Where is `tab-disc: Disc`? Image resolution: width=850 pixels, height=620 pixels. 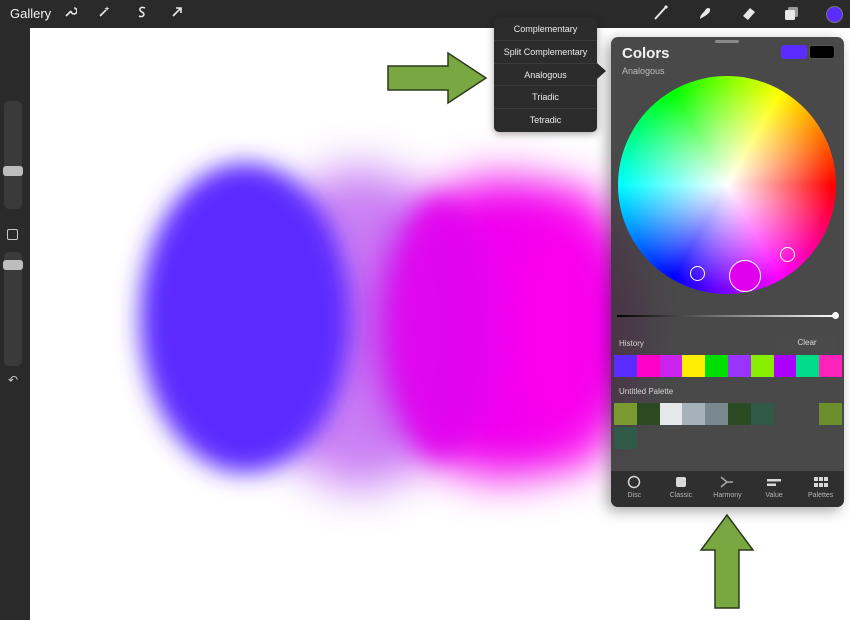
tab-disc: Disc is located at coordinates (634, 489).